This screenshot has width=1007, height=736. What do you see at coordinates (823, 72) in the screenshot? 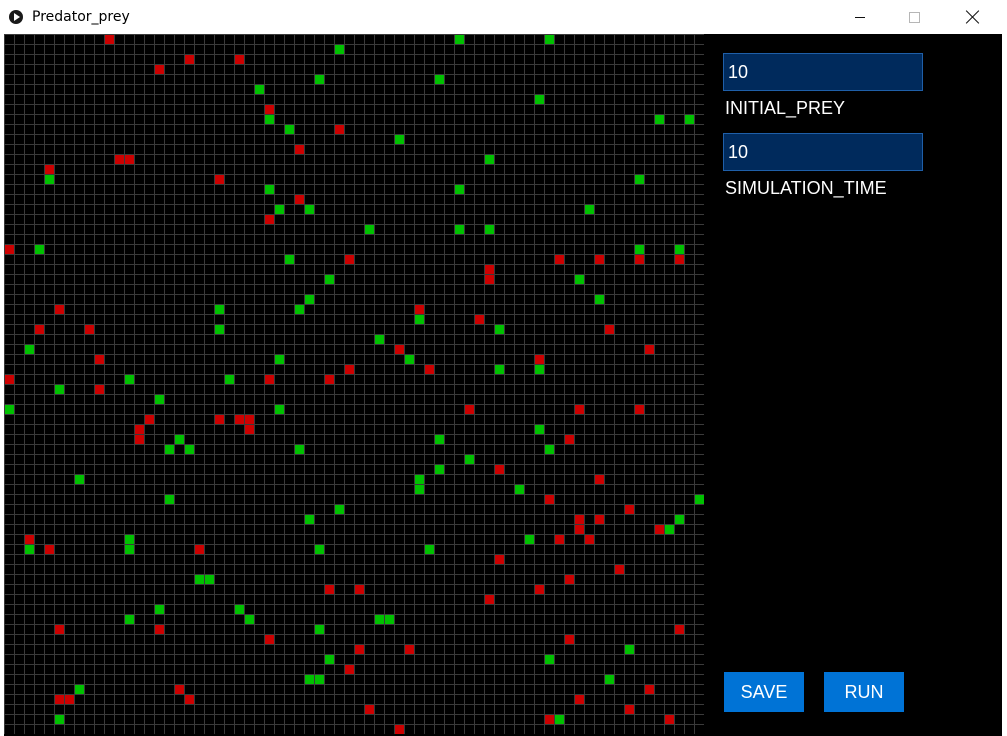
I see `initial-prey-input: 10` at bounding box center [823, 72].